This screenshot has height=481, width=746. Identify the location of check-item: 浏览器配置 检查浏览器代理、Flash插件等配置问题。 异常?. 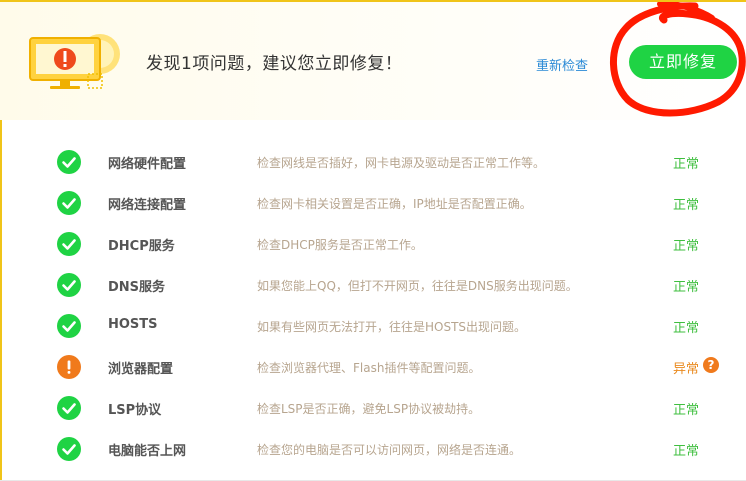
(373, 366).